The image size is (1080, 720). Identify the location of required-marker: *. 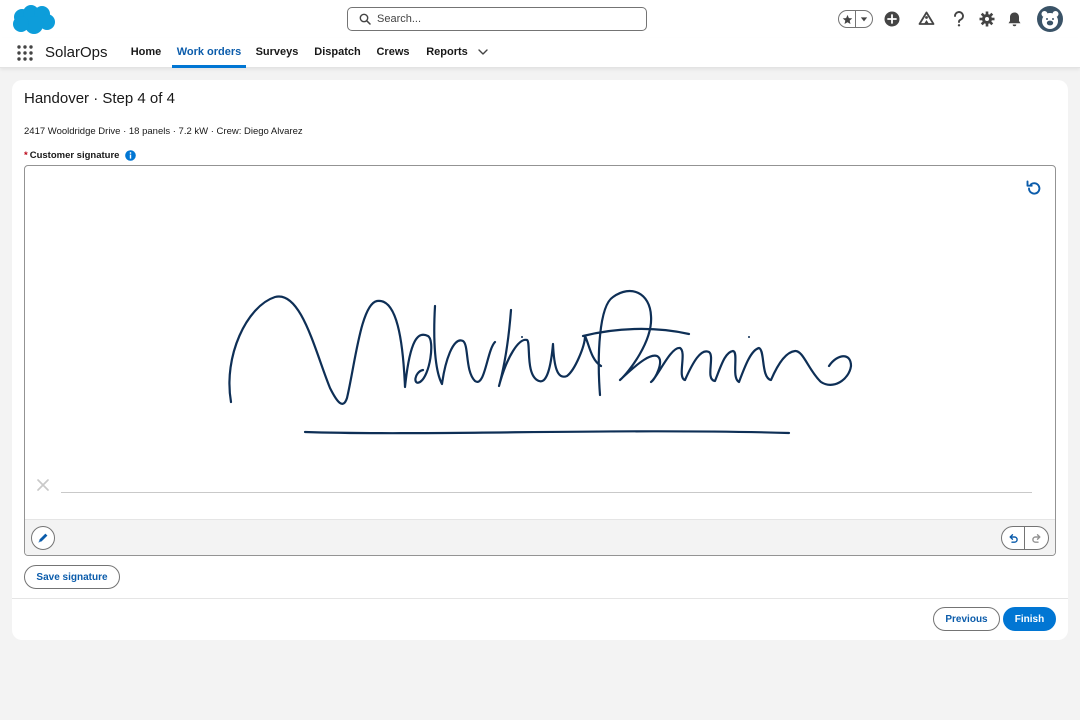
(26, 155).